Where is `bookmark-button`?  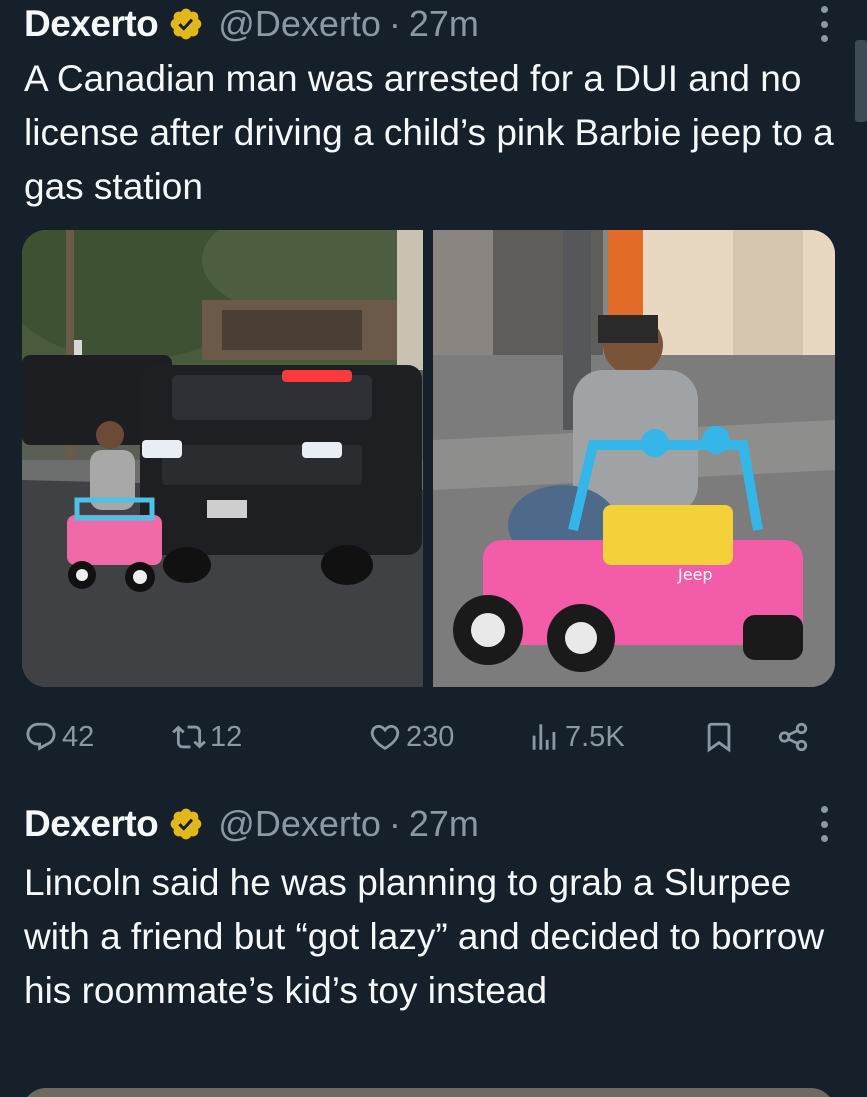 bookmark-button is located at coordinates (721, 737).